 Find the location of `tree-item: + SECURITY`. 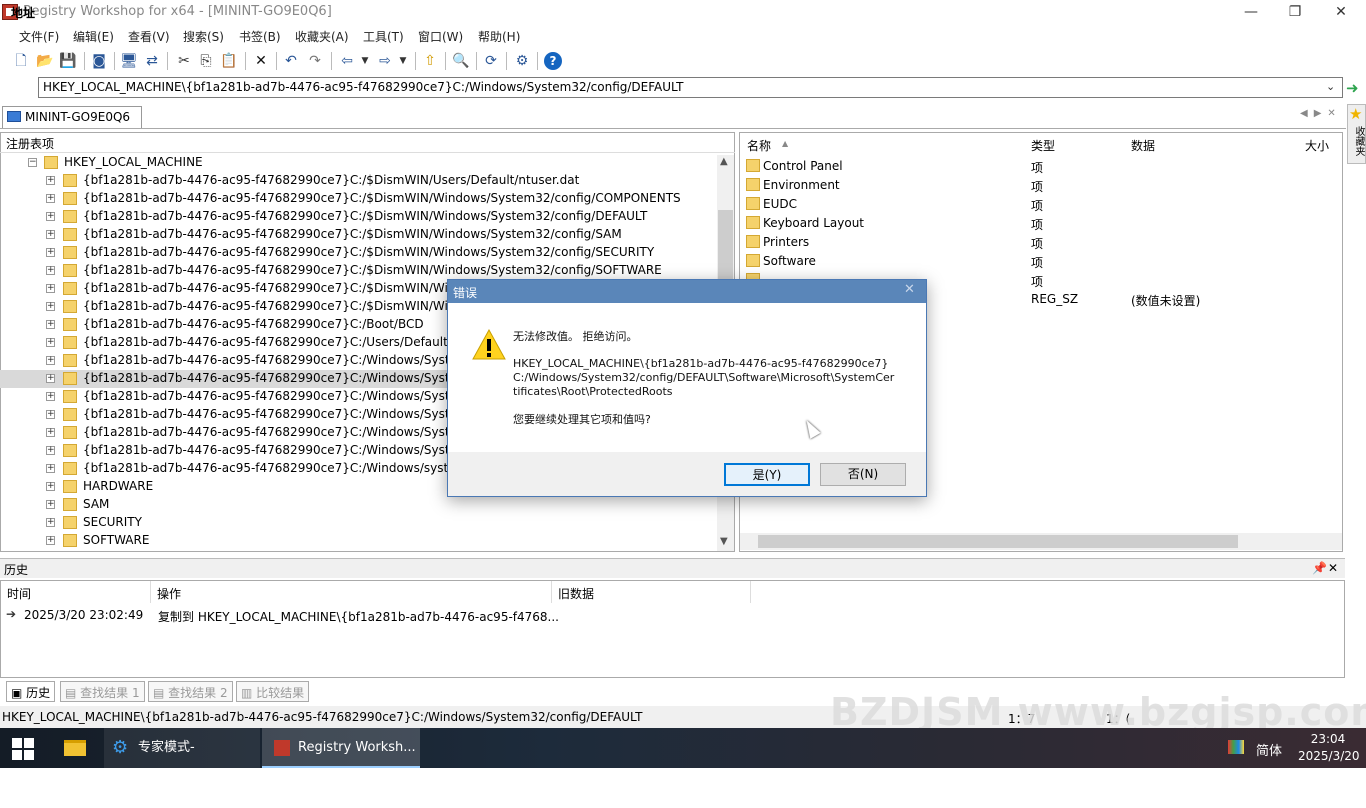

tree-item: + SECURITY is located at coordinates (358, 523).